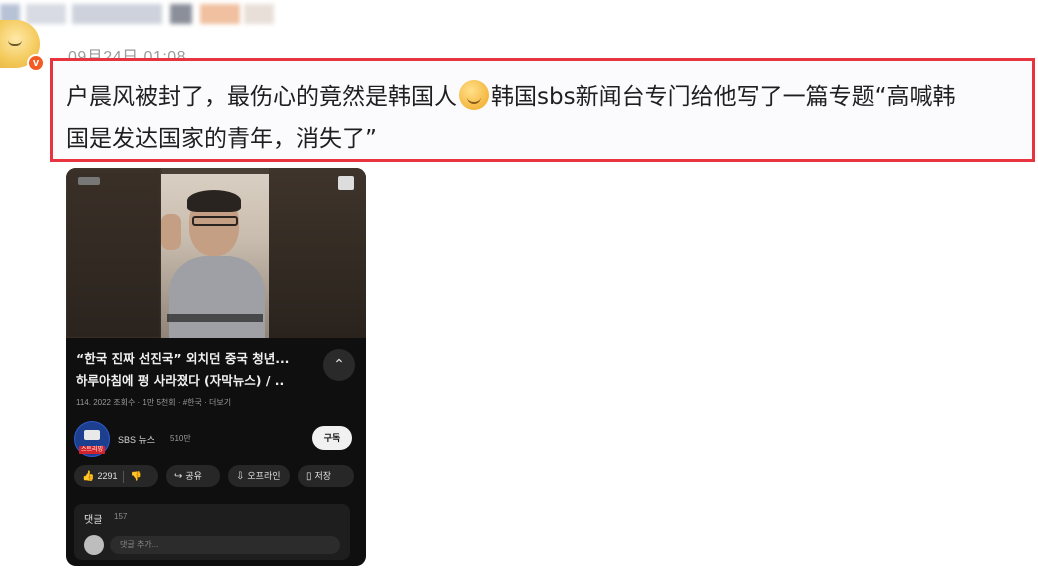 The height and width of the screenshot is (580, 1038). I want to click on post-text-segment: 韩国sbs新闻台专门给他写了一篇专题“高喊韩, so click(723, 97).